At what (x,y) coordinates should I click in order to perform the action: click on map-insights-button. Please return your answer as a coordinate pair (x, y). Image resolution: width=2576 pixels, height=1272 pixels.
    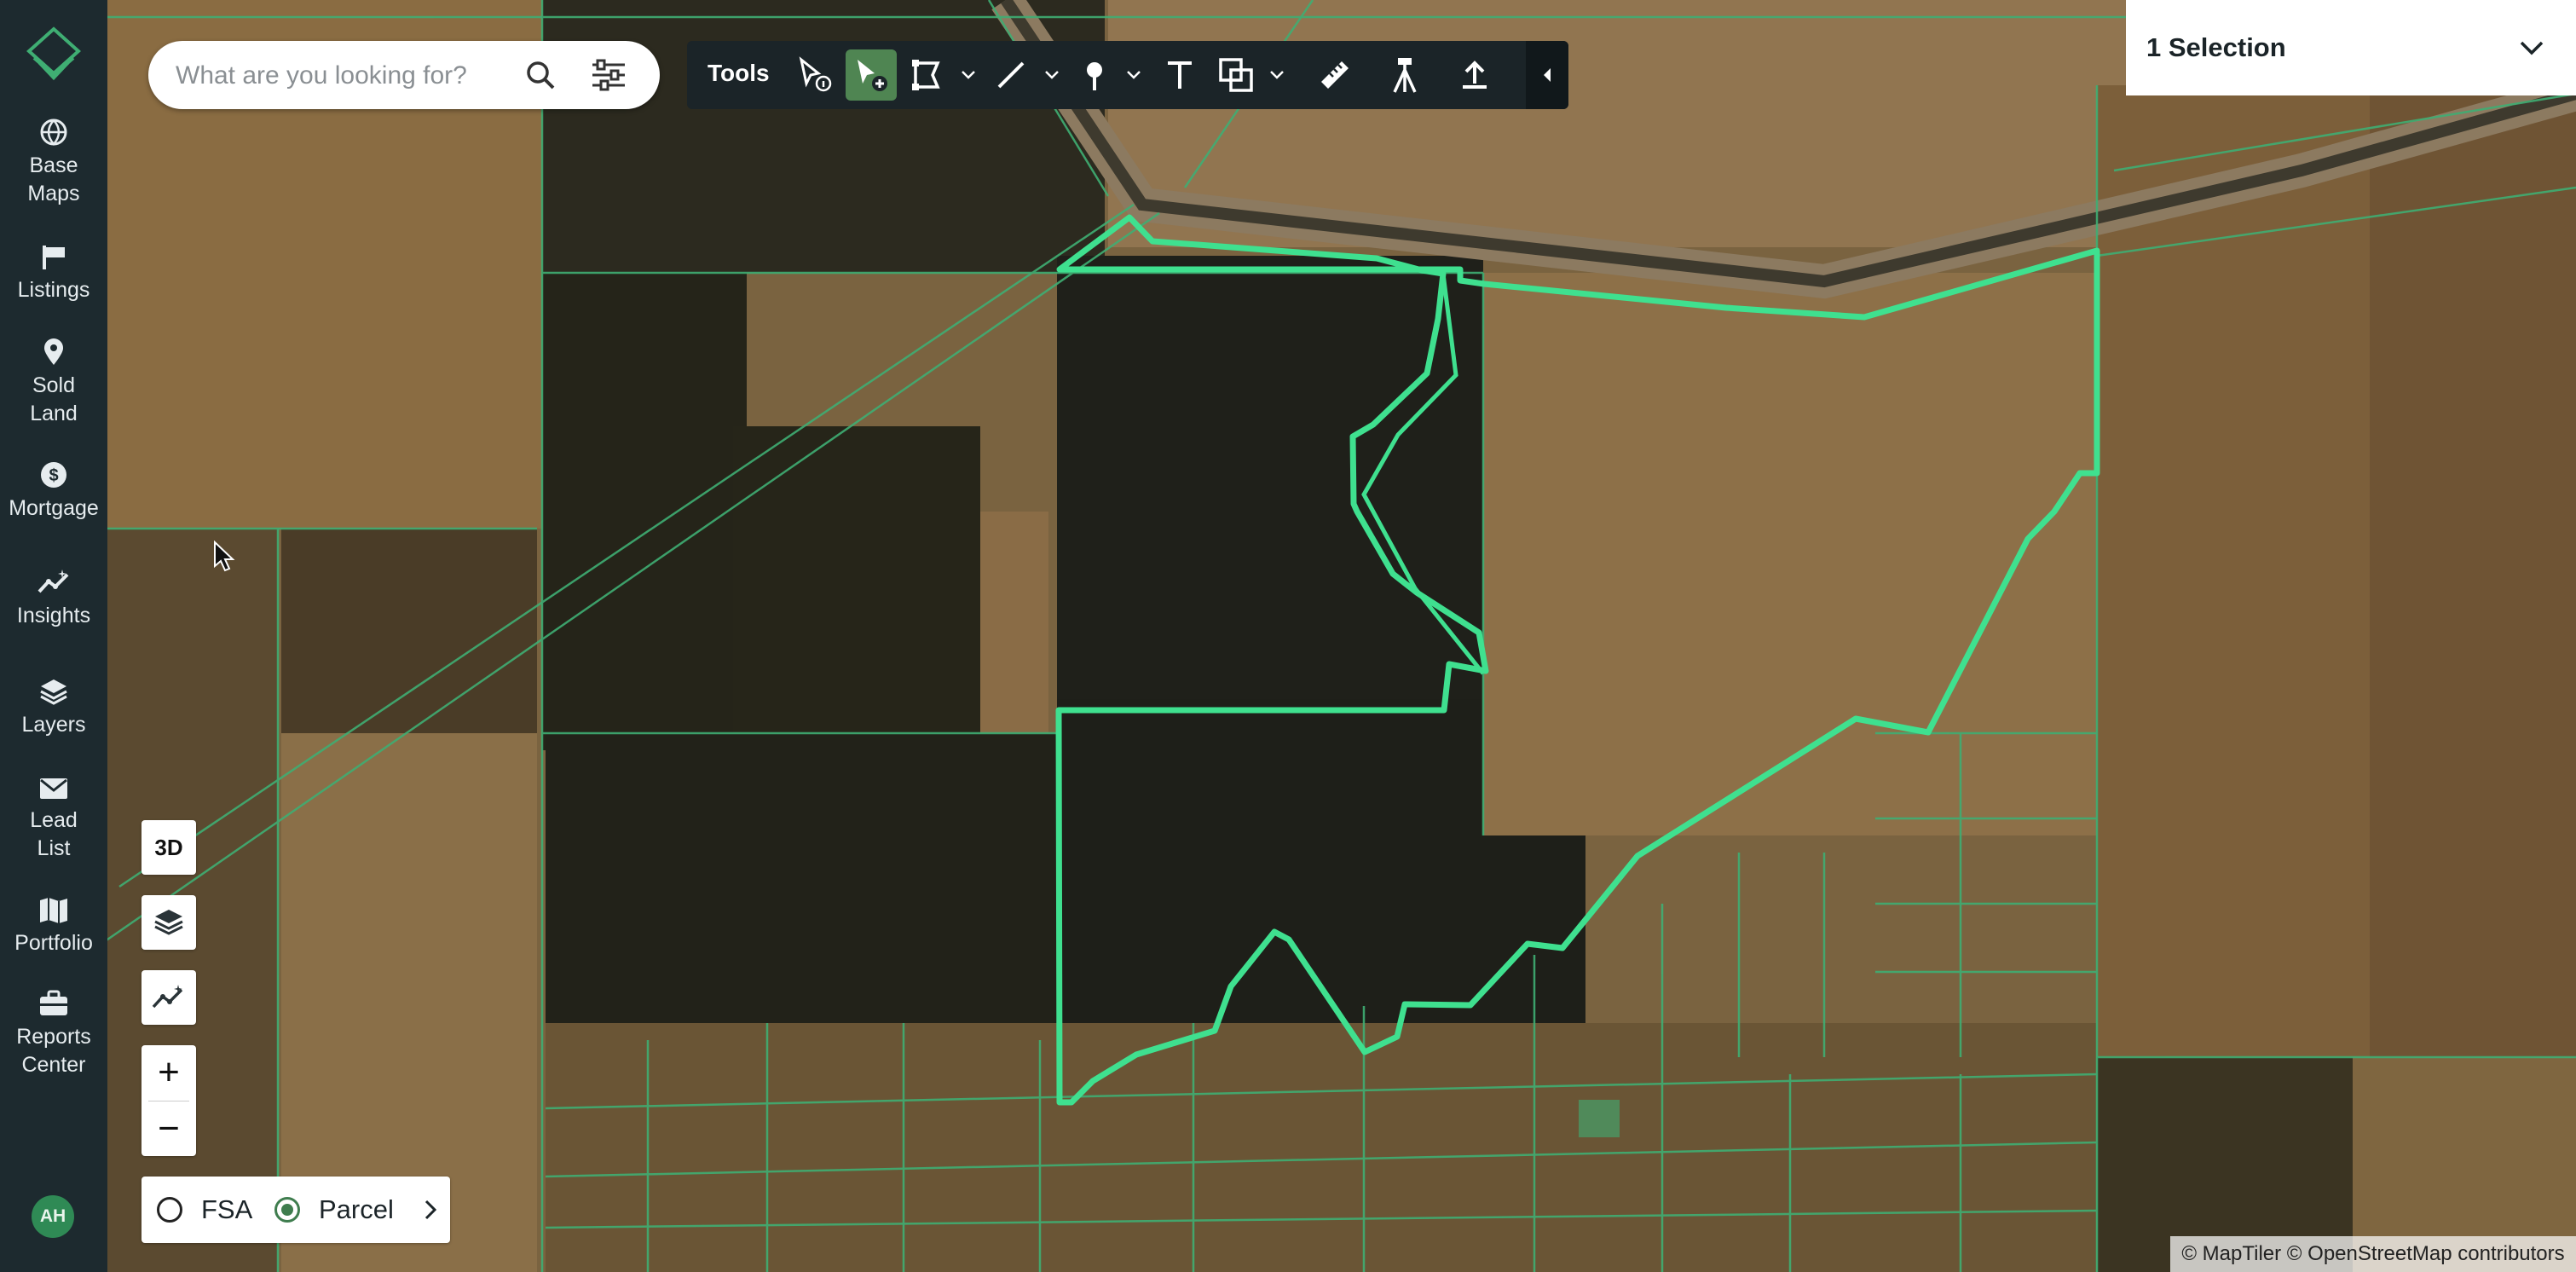
    Looking at the image, I should click on (169, 998).